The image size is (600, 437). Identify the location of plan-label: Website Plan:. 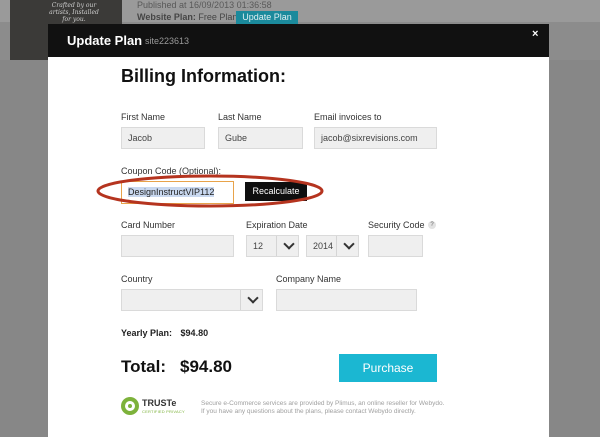
(166, 17).